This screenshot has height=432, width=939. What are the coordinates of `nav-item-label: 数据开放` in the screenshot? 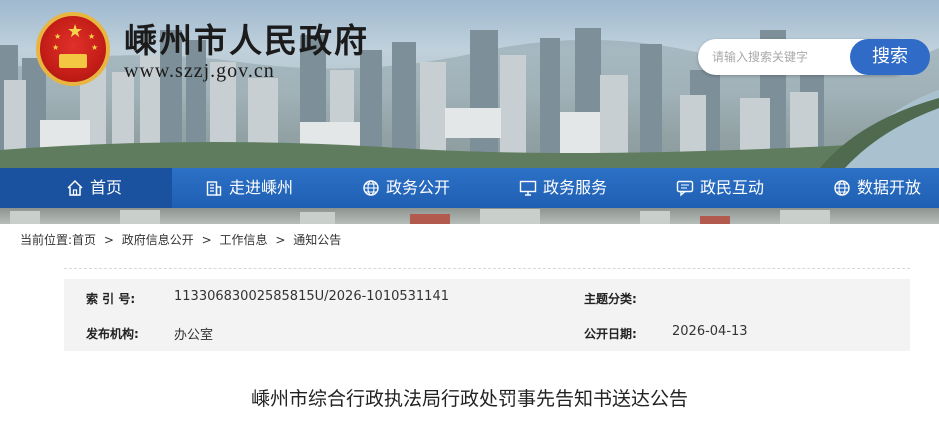 It's located at (889, 187).